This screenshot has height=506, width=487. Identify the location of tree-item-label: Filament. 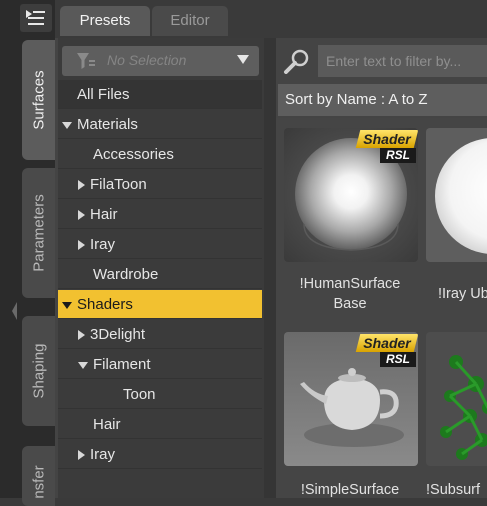
(122, 364).